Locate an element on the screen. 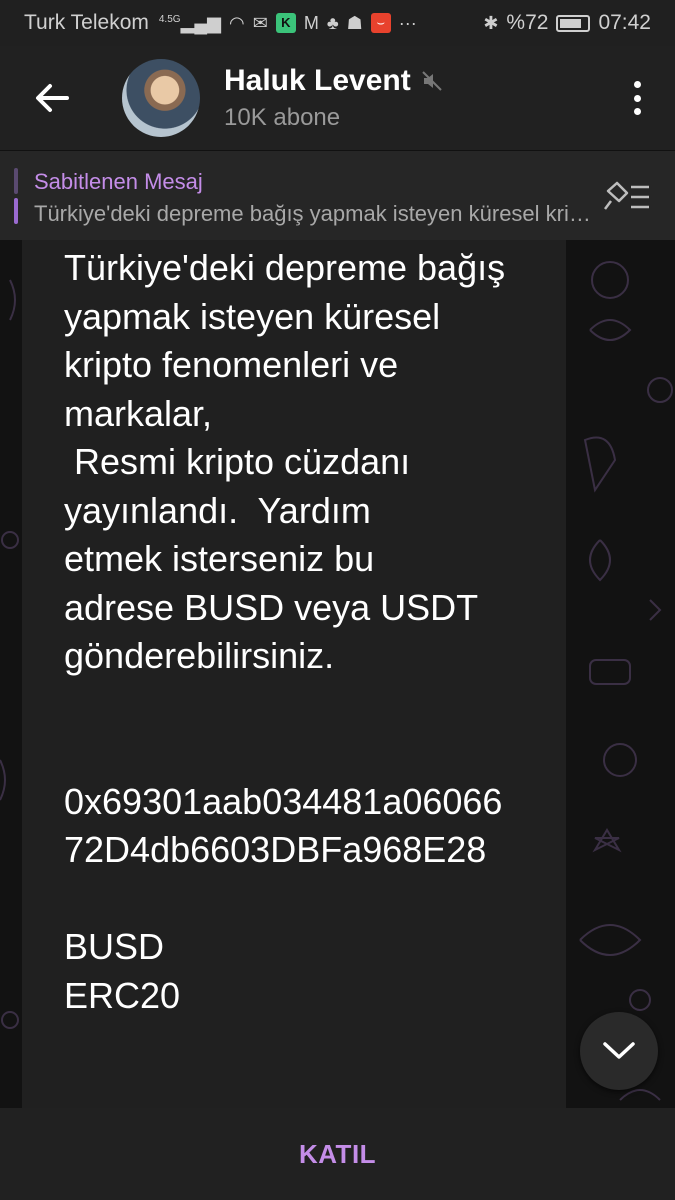  bluetooth-icon: ✱ is located at coordinates (491, 22).